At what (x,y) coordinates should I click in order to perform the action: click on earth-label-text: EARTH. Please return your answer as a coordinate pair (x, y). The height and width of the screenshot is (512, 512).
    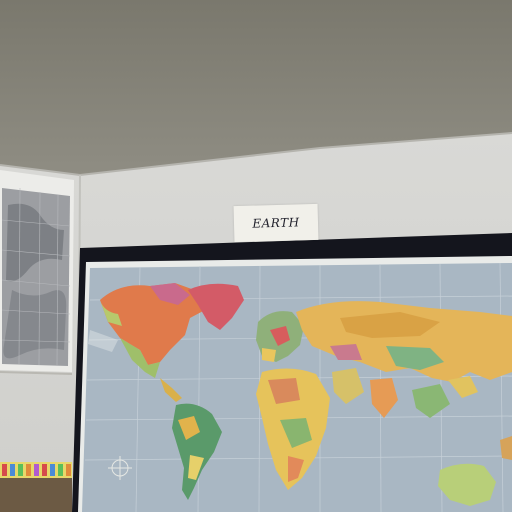
    Looking at the image, I should click on (276, 223).